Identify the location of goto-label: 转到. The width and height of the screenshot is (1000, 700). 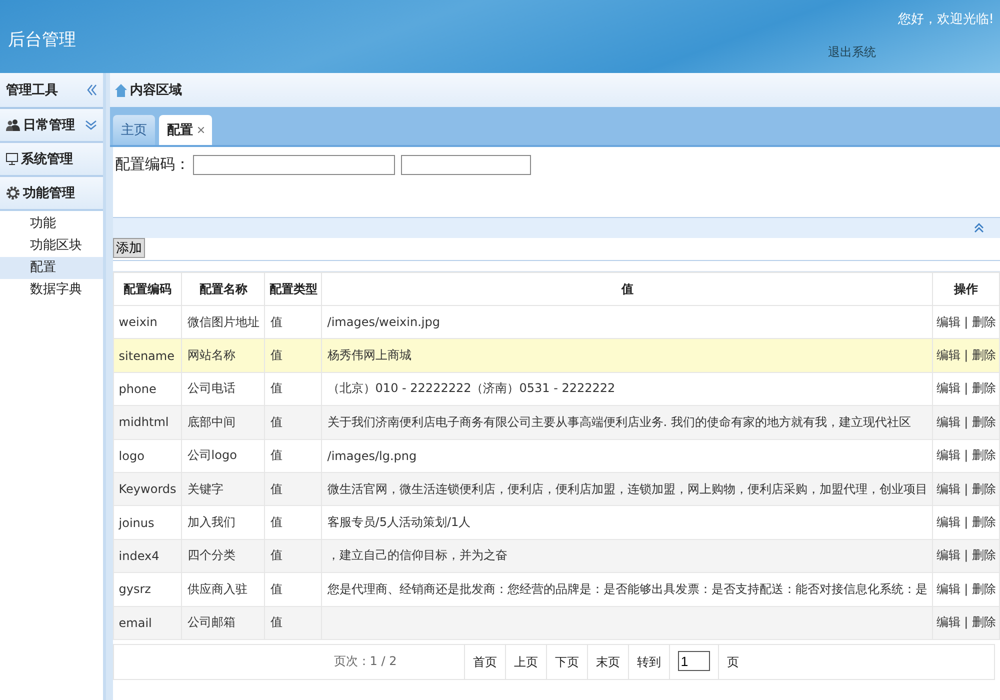
(648, 661).